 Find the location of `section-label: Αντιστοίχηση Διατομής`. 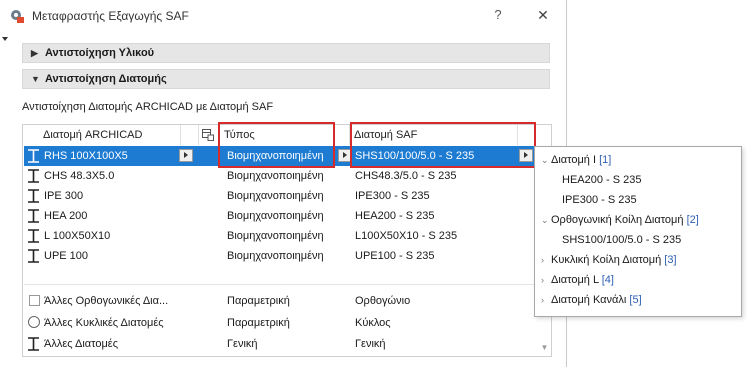

section-label: Αντιστοίχηση Διατομής is located at coordinates (106, 79).